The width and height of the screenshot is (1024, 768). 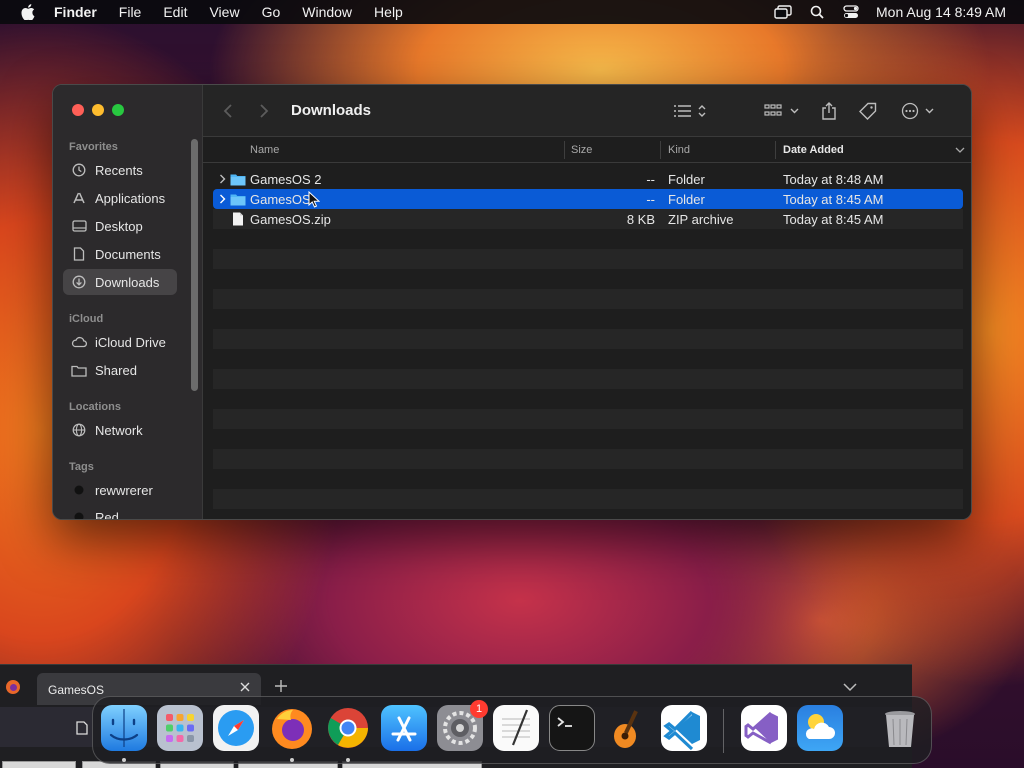 What do you see at coordinates (79, 342) in the screenshot?
I see `cloud-icon` at bounding box center [79, 342].